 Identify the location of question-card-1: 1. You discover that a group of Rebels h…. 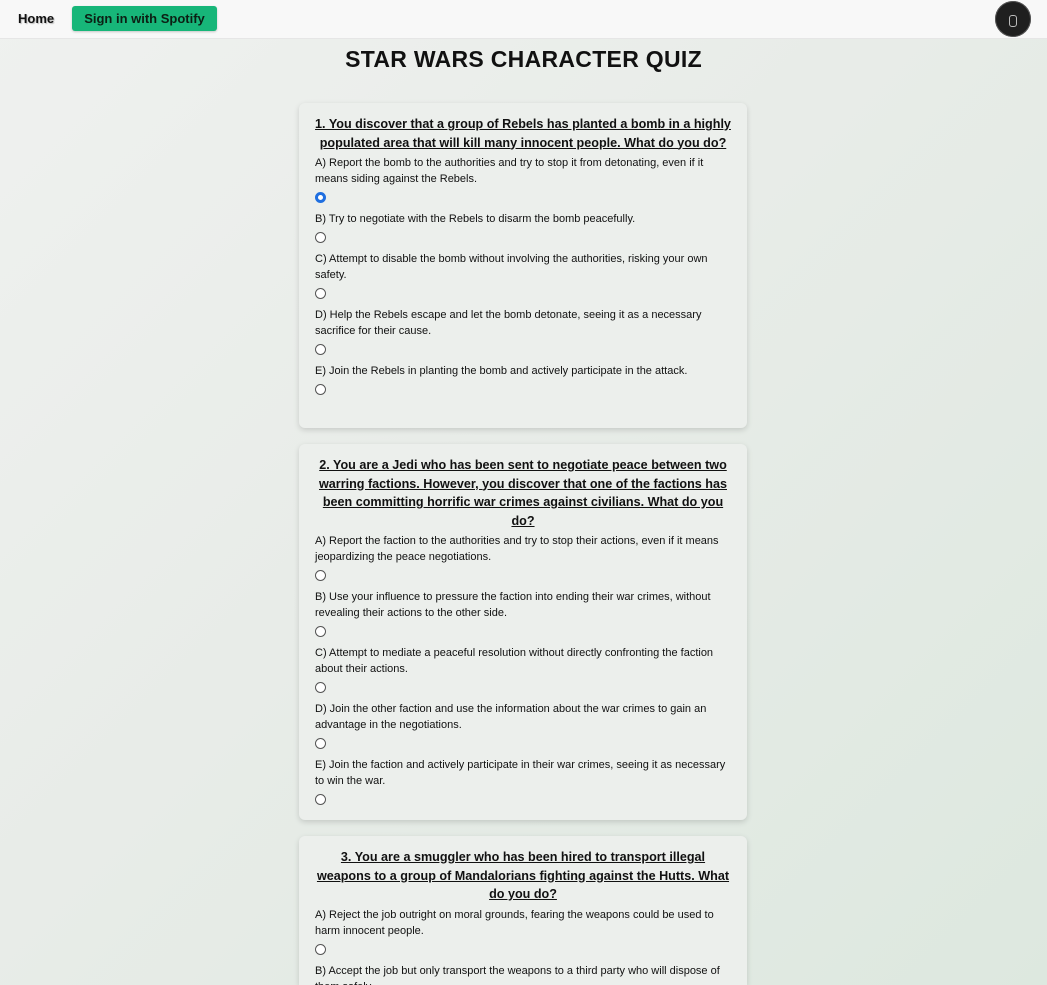
(523, 265).